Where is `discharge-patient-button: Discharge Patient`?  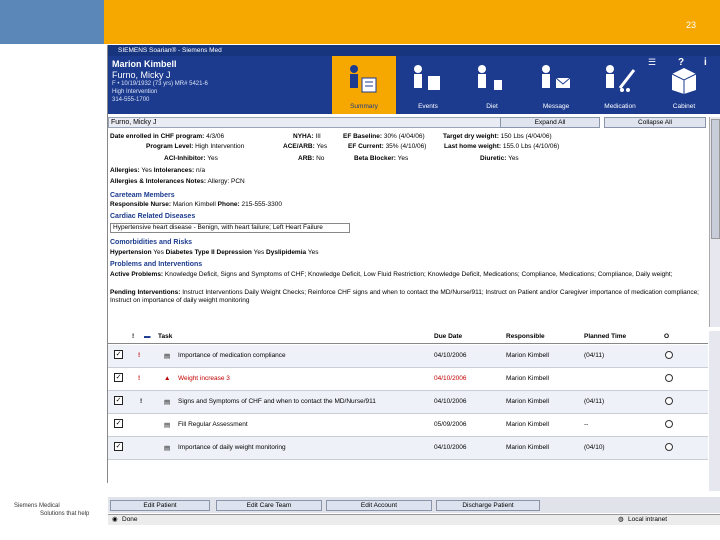
discharge-patient-button: Discharge Patient is located at coordinates (488, 505).